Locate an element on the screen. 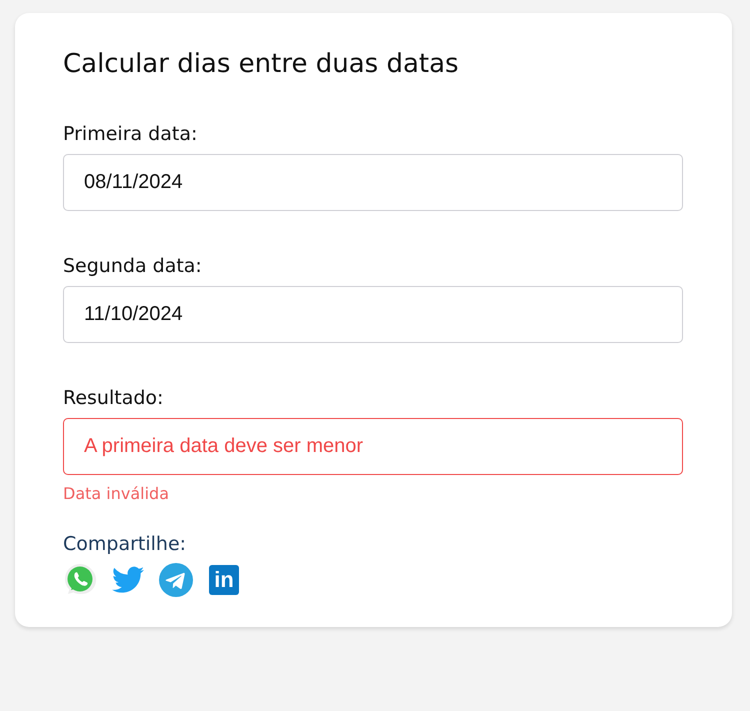 Image resolution: width=750 pixels, height=711 pixels. field-label: Primeira data: is located at coordinates (130, 134).